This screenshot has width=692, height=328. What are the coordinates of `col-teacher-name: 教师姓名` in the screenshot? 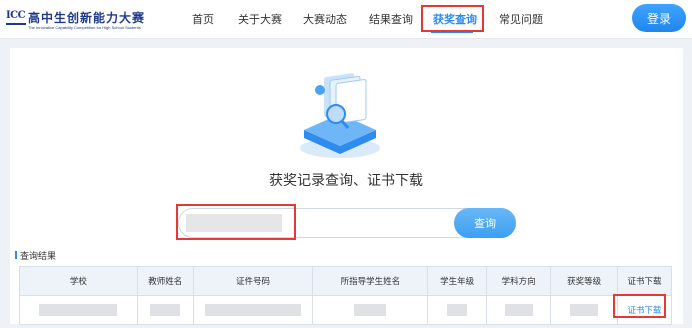 It's located at (165, 281).